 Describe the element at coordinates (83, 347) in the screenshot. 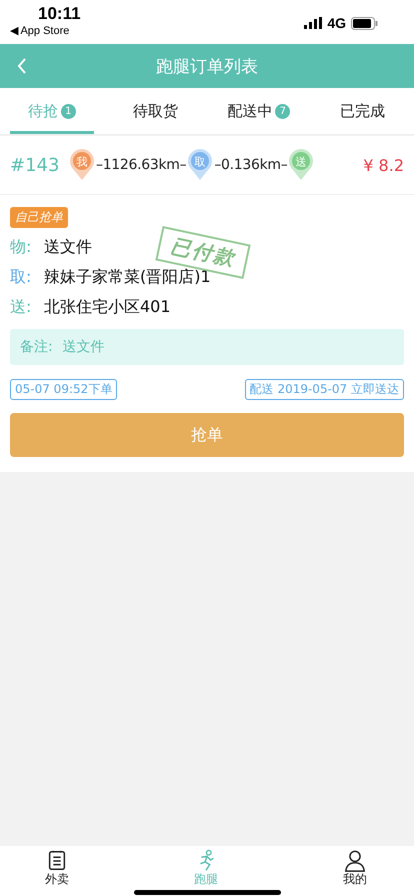

I see `note-text: 送文件` at that location.